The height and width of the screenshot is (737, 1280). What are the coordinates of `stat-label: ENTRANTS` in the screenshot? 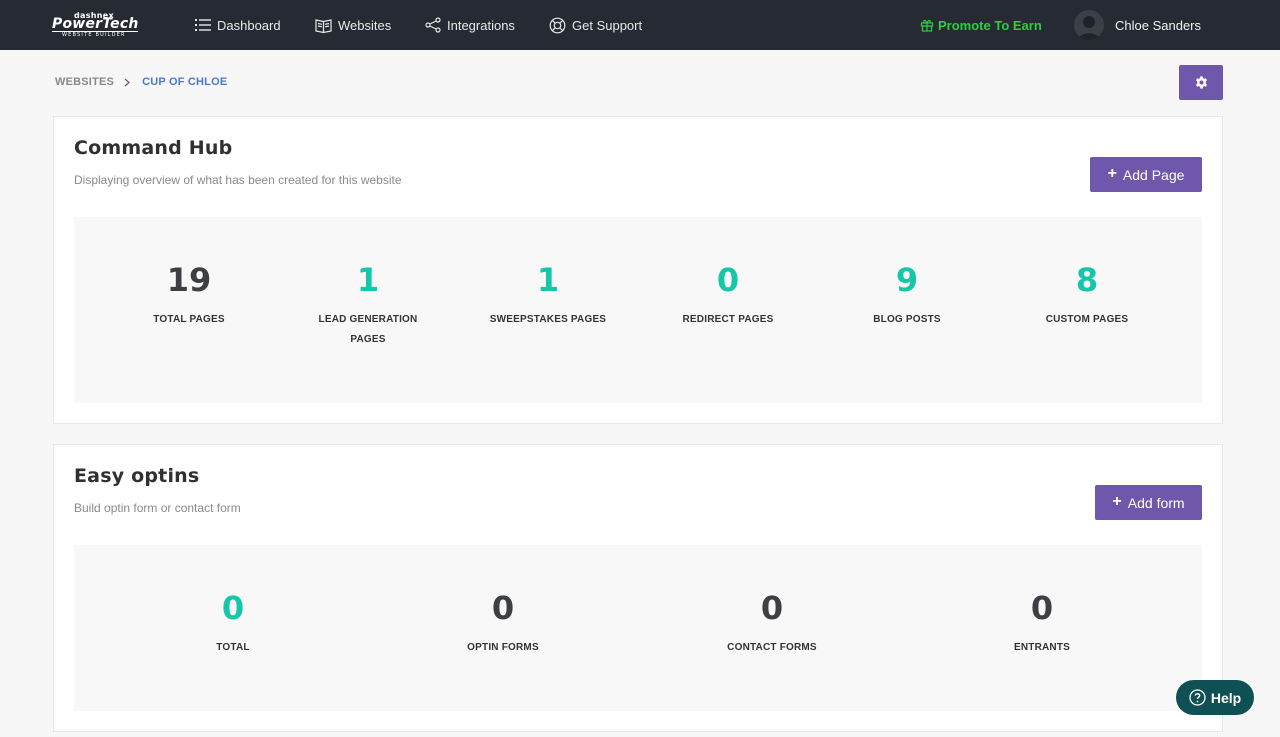 It's located at (1042, 647).